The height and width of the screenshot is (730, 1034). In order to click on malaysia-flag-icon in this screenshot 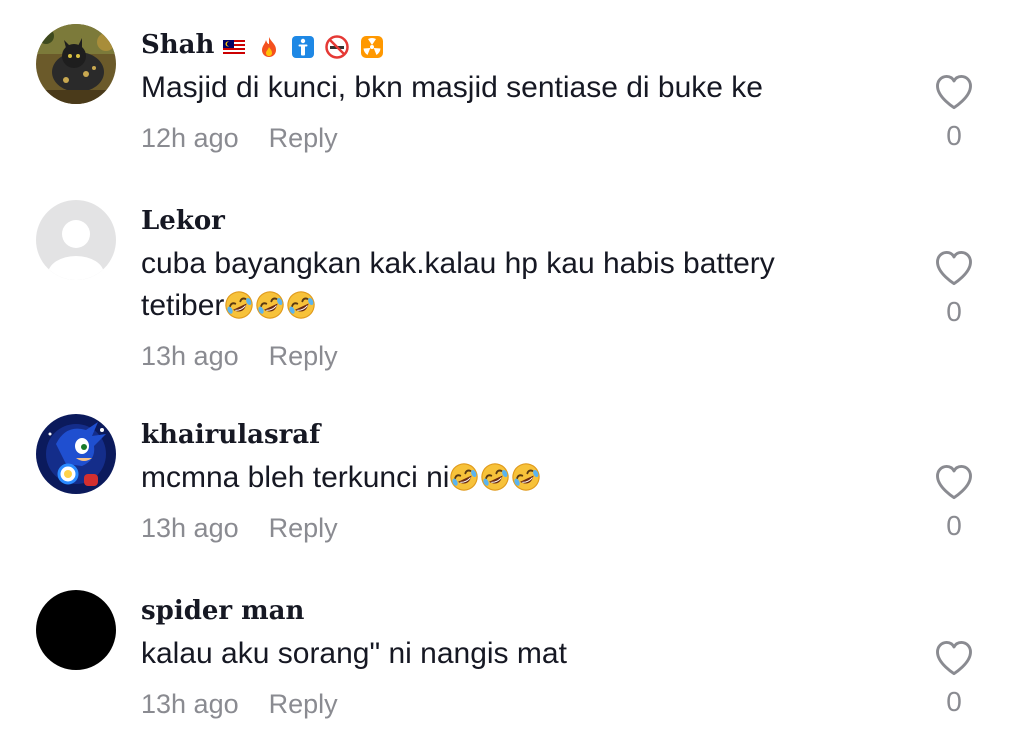, I will do `click(234, 46)`.